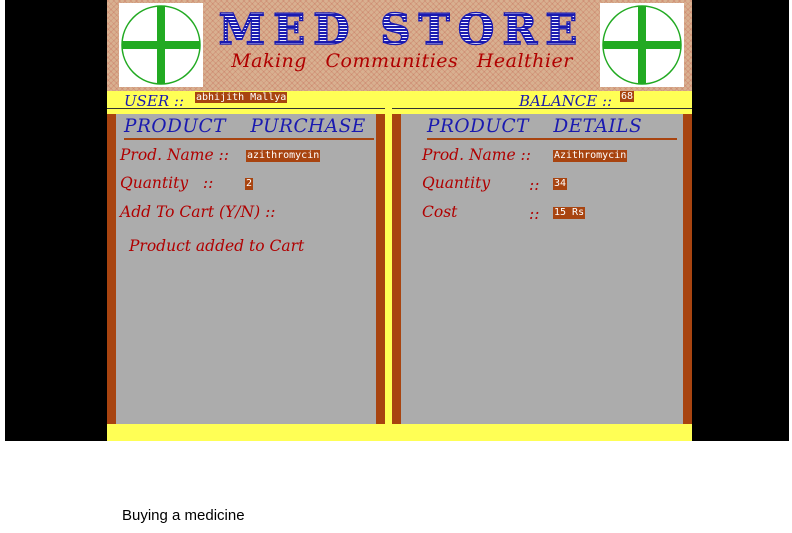  What do you see at coordinates (590, 156) in the screenshot?
I see `prod-name-value: Azithromycin` at bounding box center [590, 156].